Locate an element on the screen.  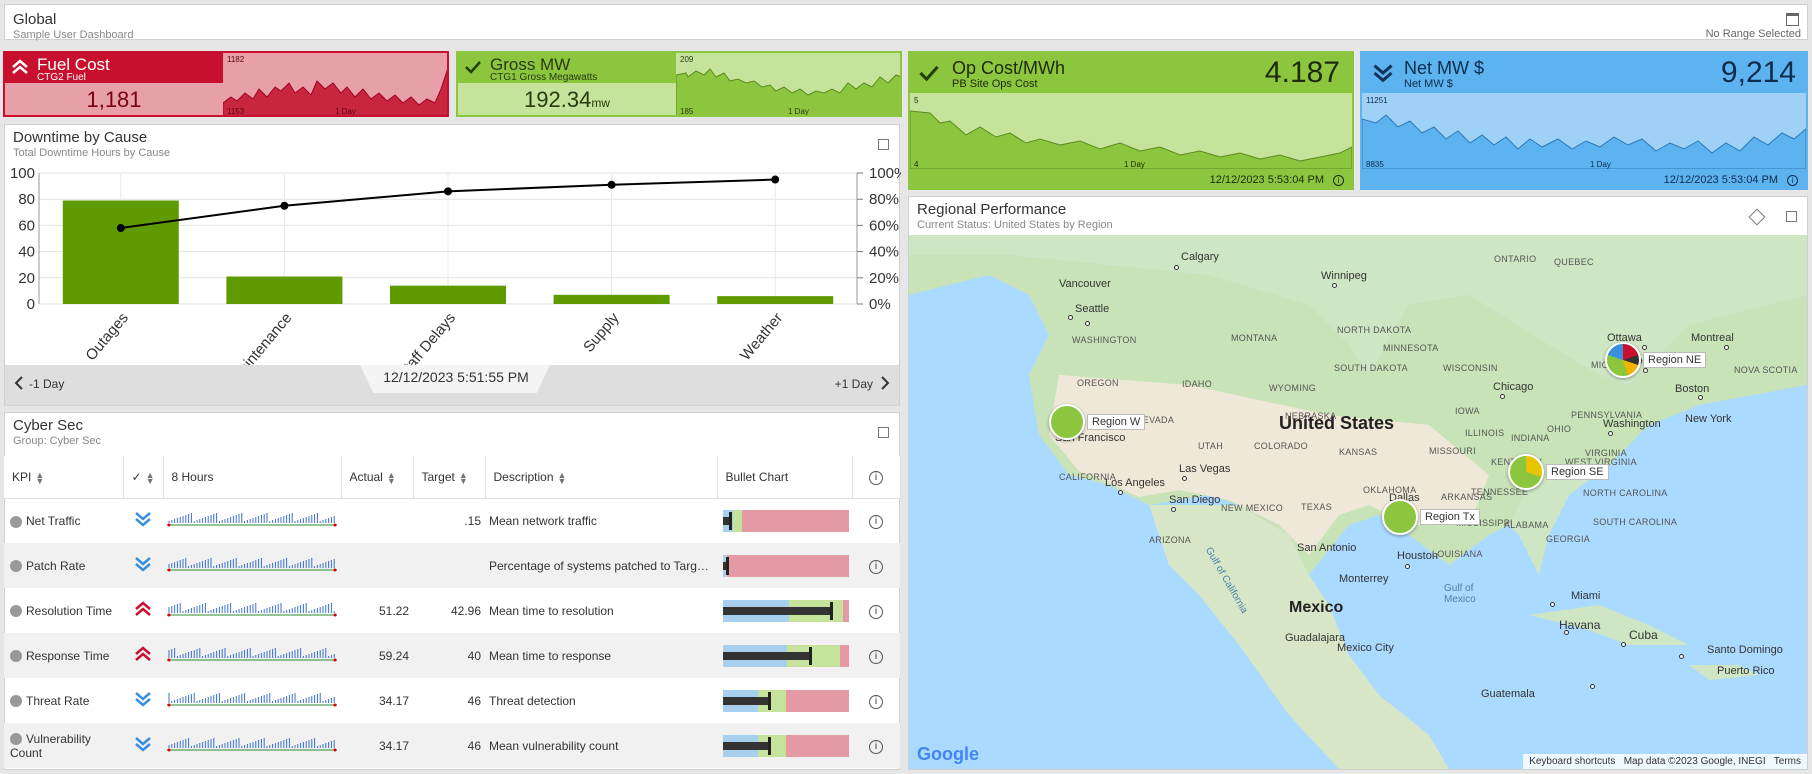
layers-icon is located at coordinates (1757, 217).